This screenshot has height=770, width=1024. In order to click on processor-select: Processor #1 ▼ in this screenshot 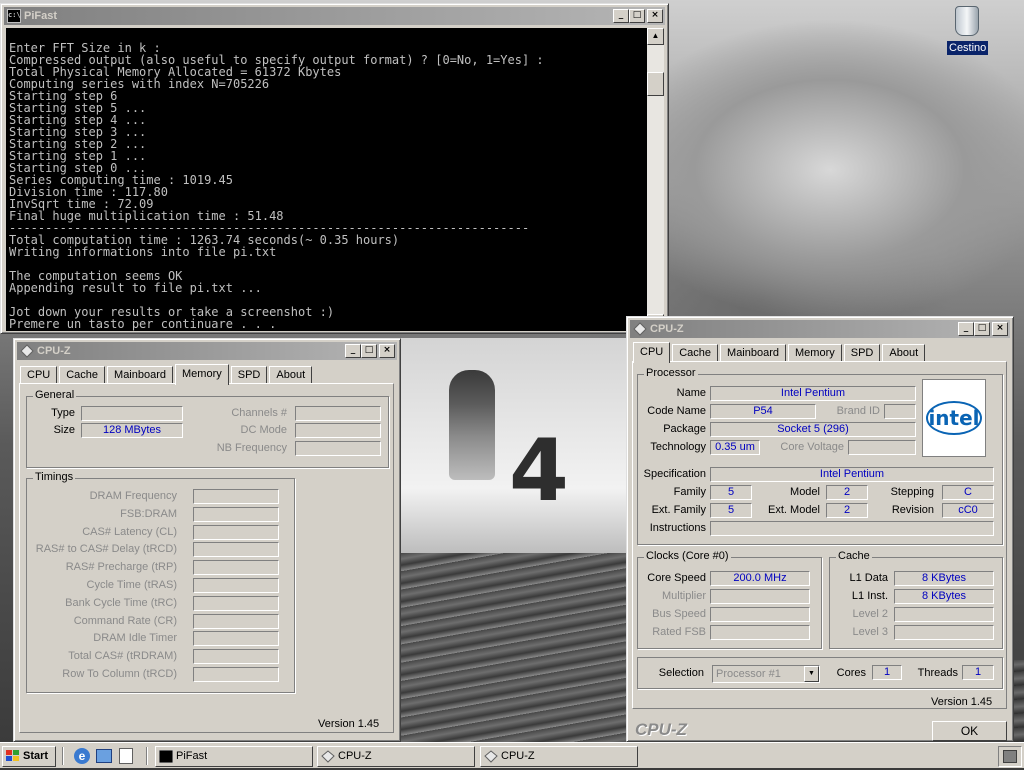, I will do `click(766, 674)`.